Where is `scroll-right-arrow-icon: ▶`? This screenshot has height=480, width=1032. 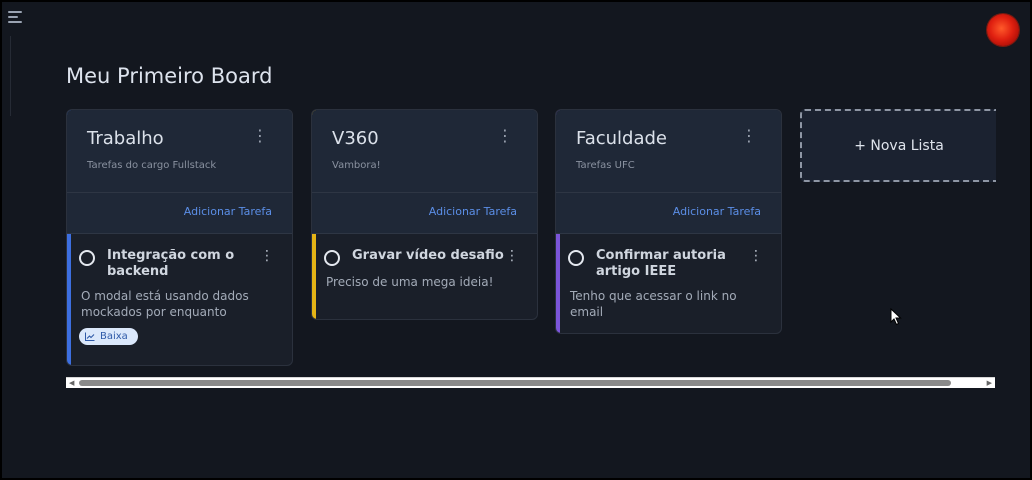 scroll-right-arrow-icon: ▶ is located at coordinates (989, 383).